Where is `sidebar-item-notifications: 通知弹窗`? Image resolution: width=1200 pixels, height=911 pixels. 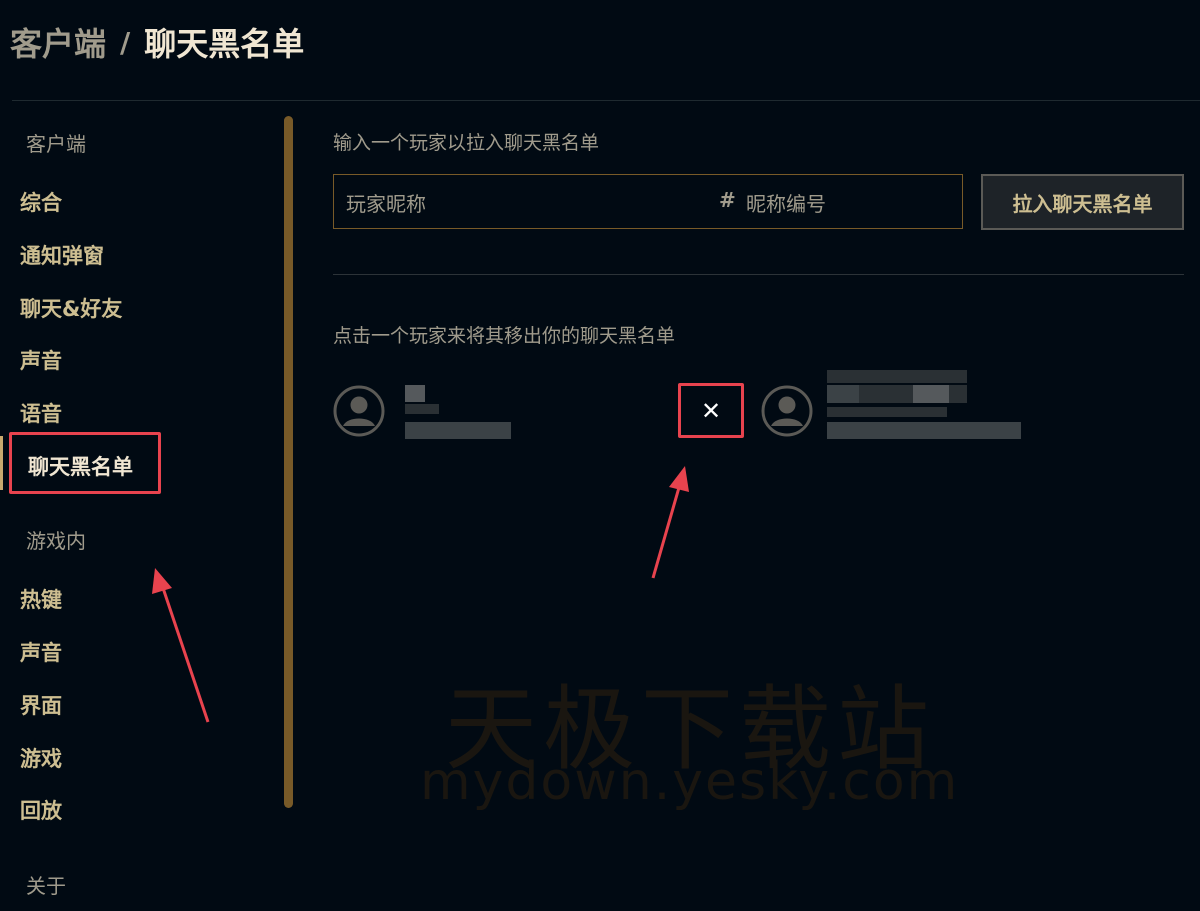
sidebar-item-notifications: 通知弹窗 is located at coordinates (62, 255).